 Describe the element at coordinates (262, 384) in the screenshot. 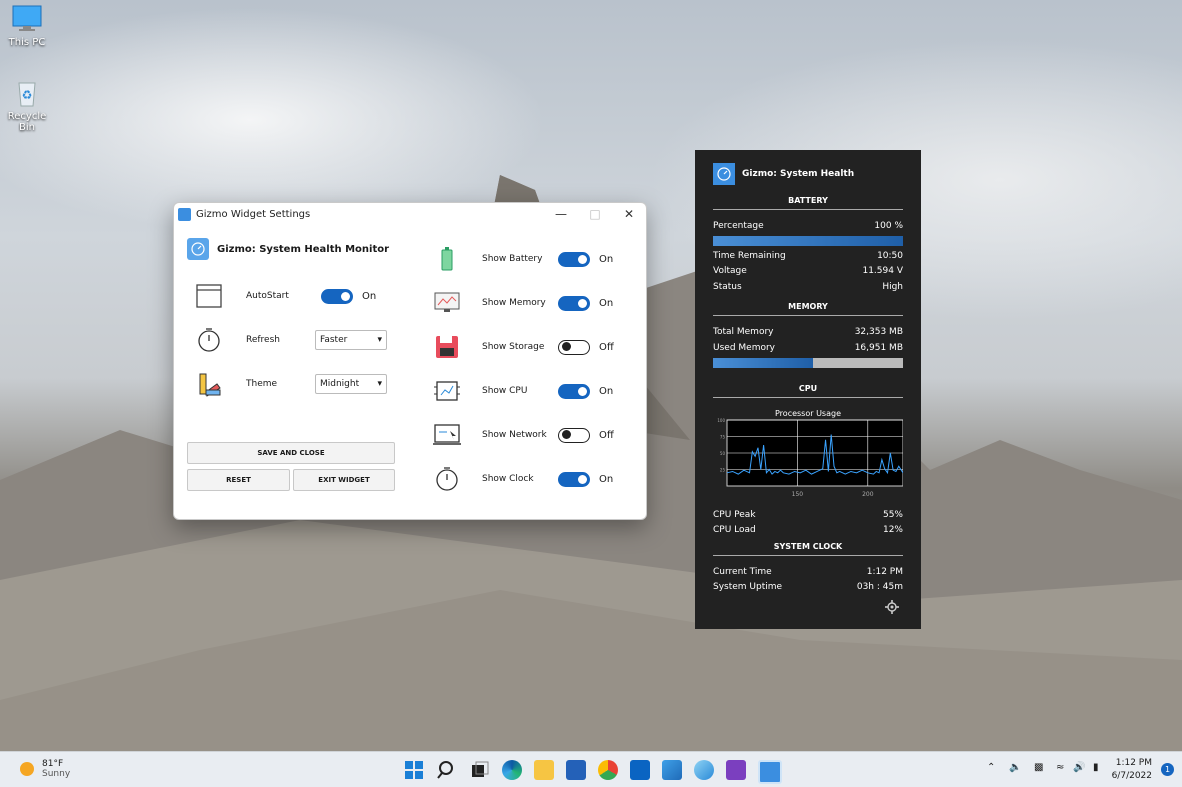

I see `theme-label: Theme` at that location.